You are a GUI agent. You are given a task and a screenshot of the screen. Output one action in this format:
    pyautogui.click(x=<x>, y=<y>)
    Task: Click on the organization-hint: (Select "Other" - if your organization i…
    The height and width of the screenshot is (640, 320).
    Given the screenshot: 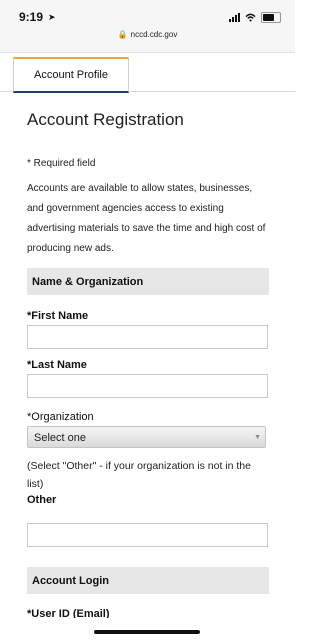 What is the action you would take?
    pyautogui.click(x=139, y=475)
    